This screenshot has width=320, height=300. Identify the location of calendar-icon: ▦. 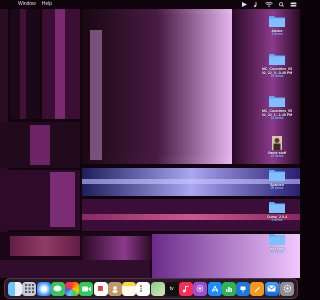
(100, 288).